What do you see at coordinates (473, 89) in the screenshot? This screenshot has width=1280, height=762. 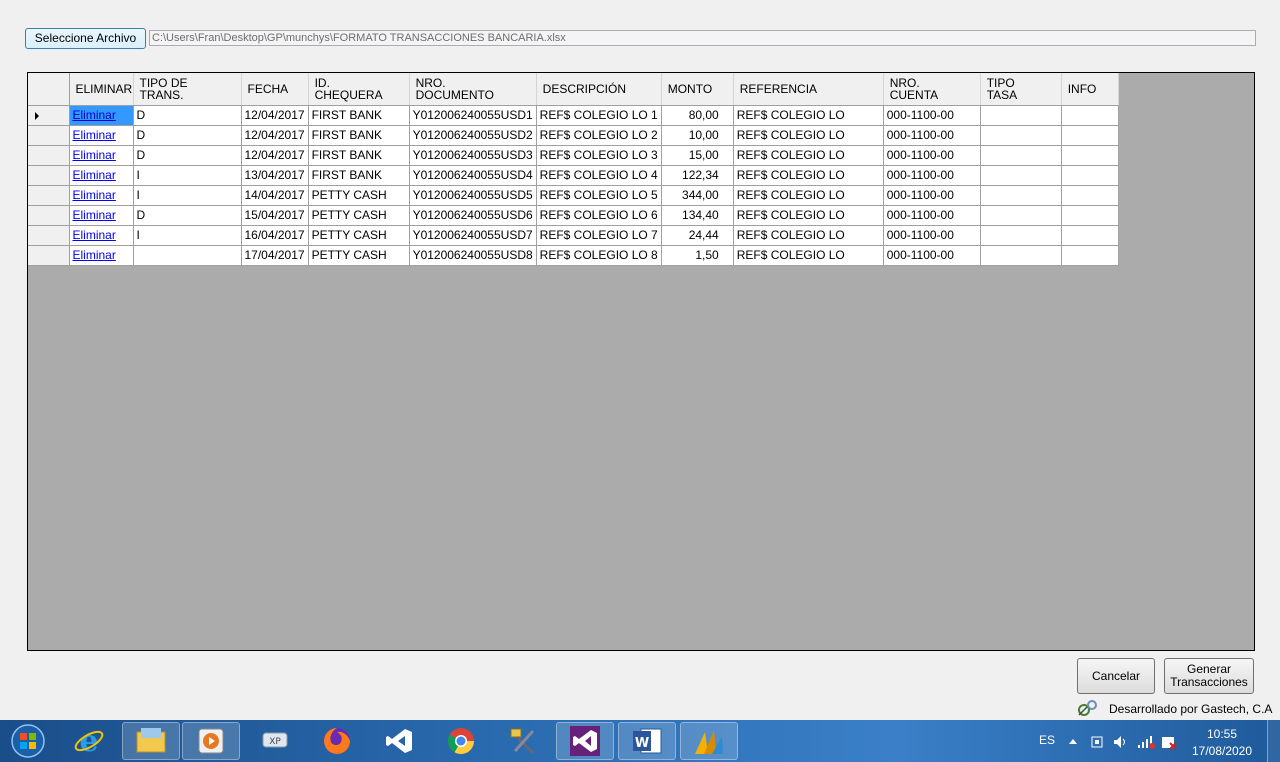 I see `column-header-documento: NRO. DOCUMENTO` at bounding box center [473, 89].